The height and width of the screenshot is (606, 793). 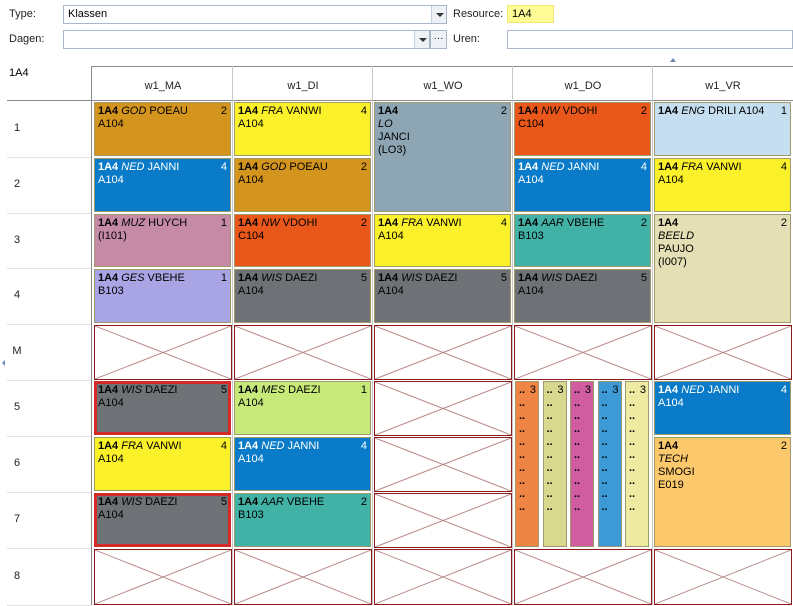 What do you see at coordinates (246, 39) in the screenshot?
I see `dagen-select` at bounding box center [246, 39].